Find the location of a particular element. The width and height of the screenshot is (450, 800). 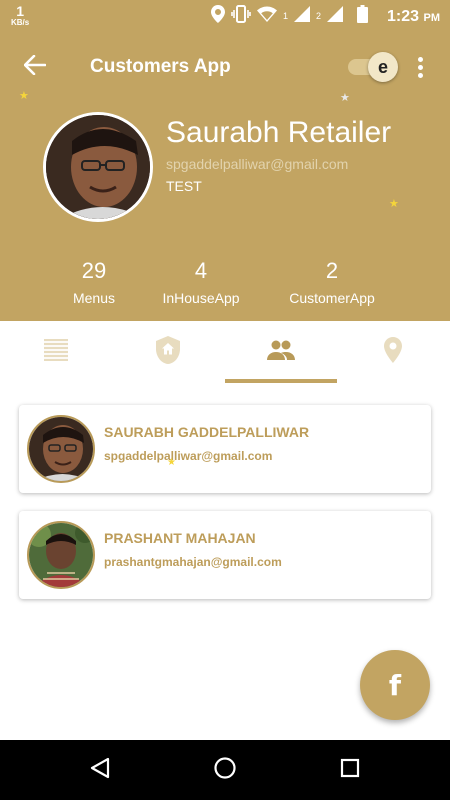

tab-bar is located at coordinates (225, 352).